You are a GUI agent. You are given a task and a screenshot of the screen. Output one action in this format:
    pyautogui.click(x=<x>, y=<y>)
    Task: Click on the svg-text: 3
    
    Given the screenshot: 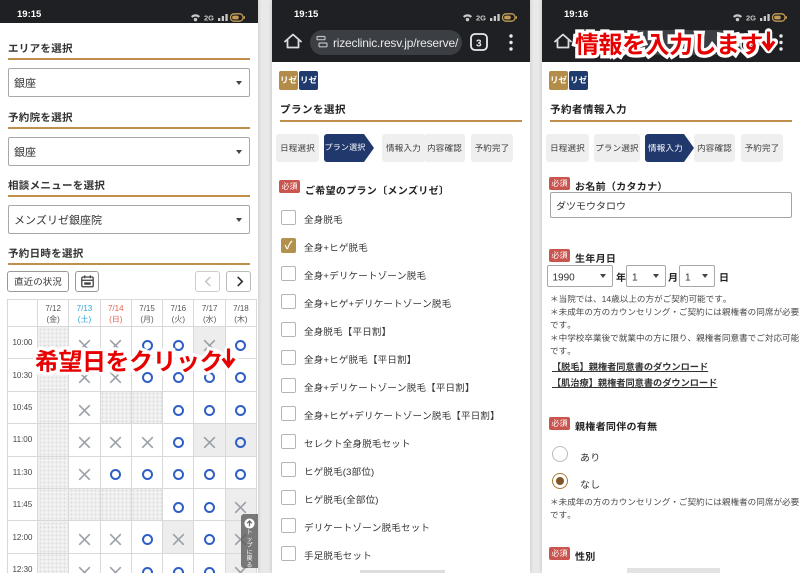 What is the action you would take?
    pyautogui.click(x=479, y=42)
    